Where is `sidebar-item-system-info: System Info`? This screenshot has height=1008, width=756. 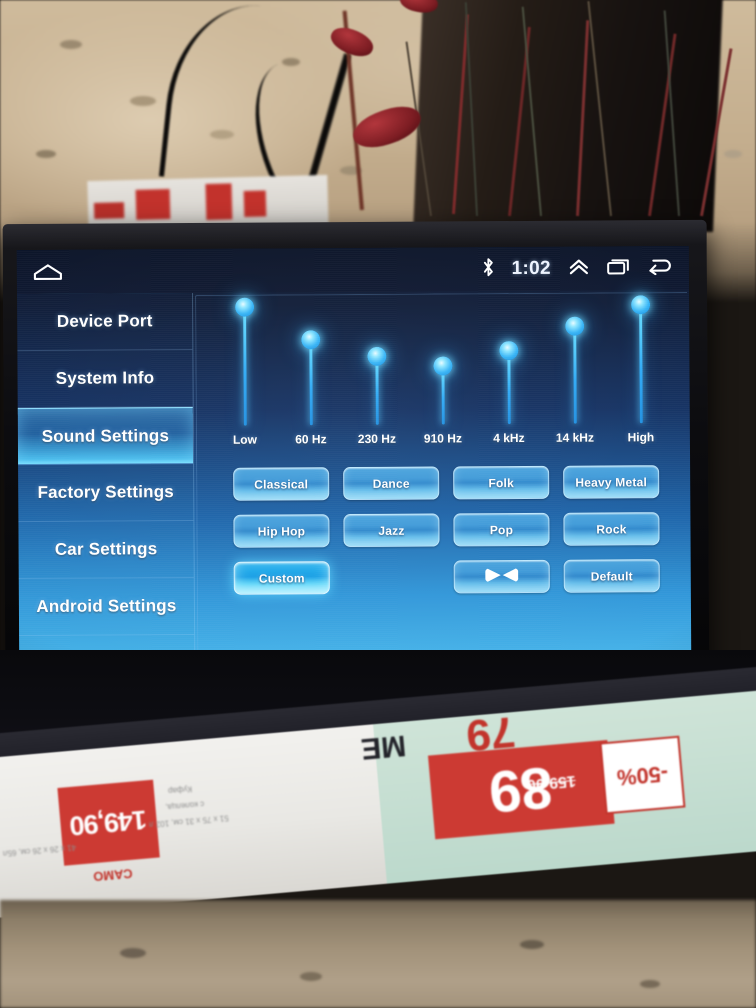 sidebar-item-system-info: System Info is located at coordinates (105, 379).